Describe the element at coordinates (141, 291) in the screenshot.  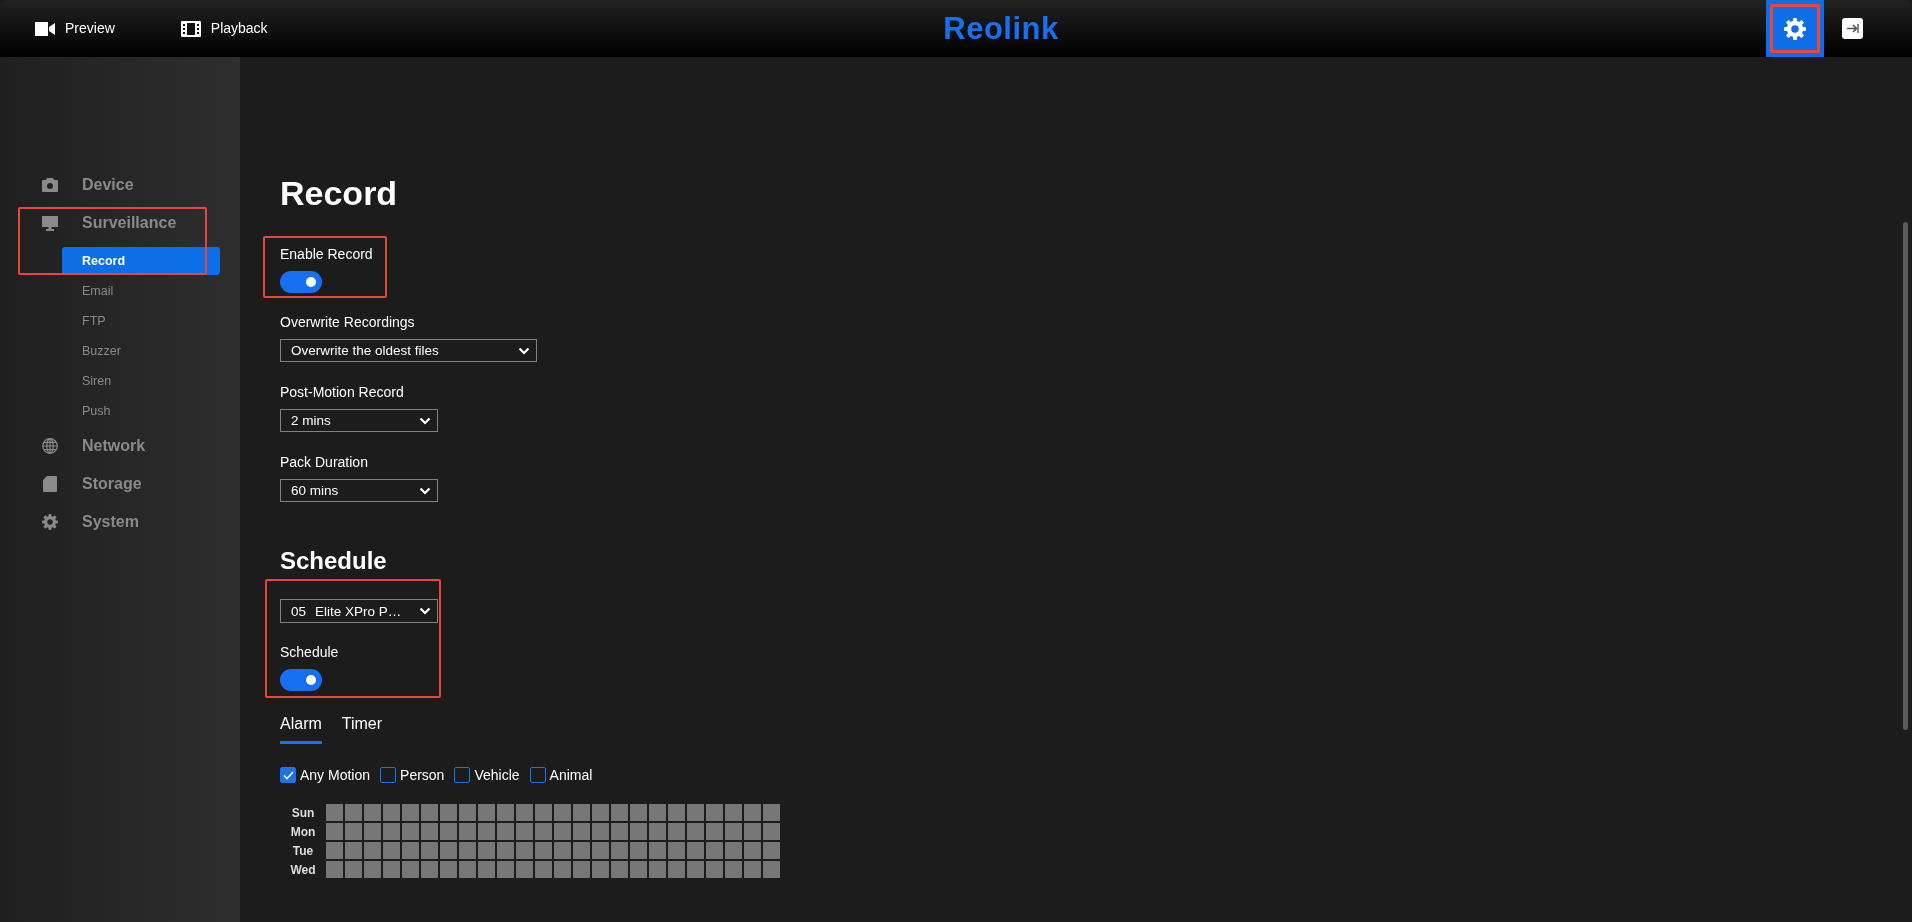
I see `sidebar-subitem: Email` at that location.